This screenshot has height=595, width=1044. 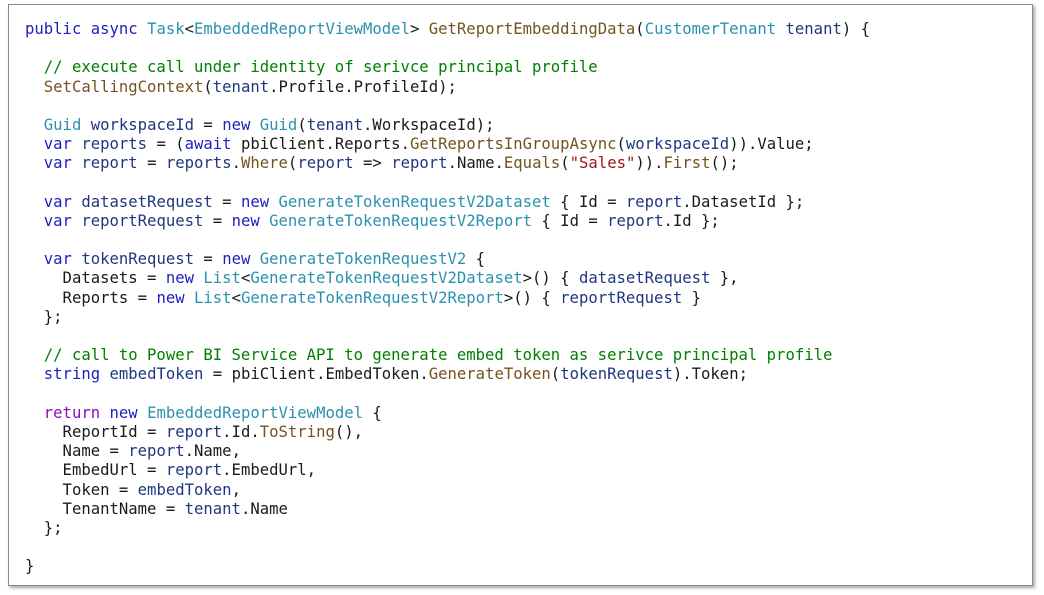 What do you see at coordinates (710, 29) in the screenshot?
I see `code-token: CustomerTenant` at bounding box center [710, 29].